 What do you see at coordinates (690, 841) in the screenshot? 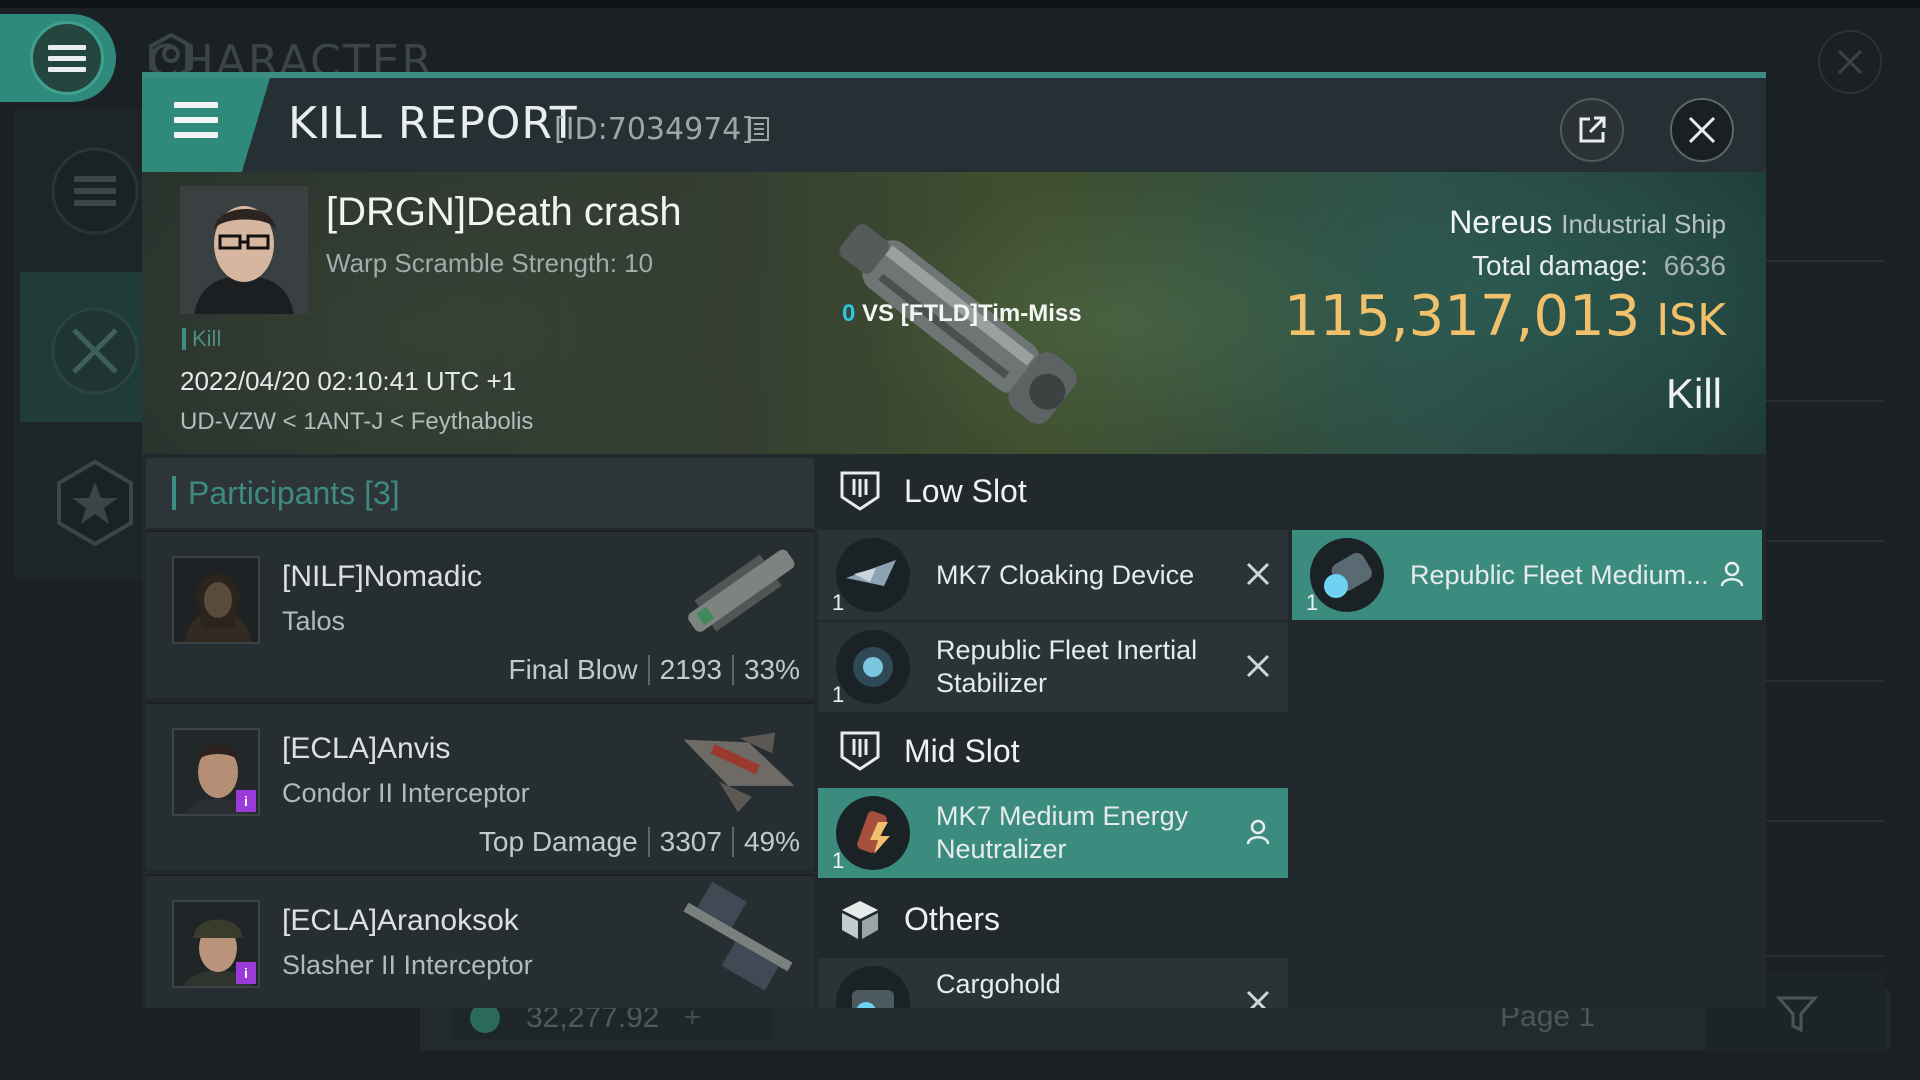
I see `participant-damage: 3307` at bounding box center [690, 841].